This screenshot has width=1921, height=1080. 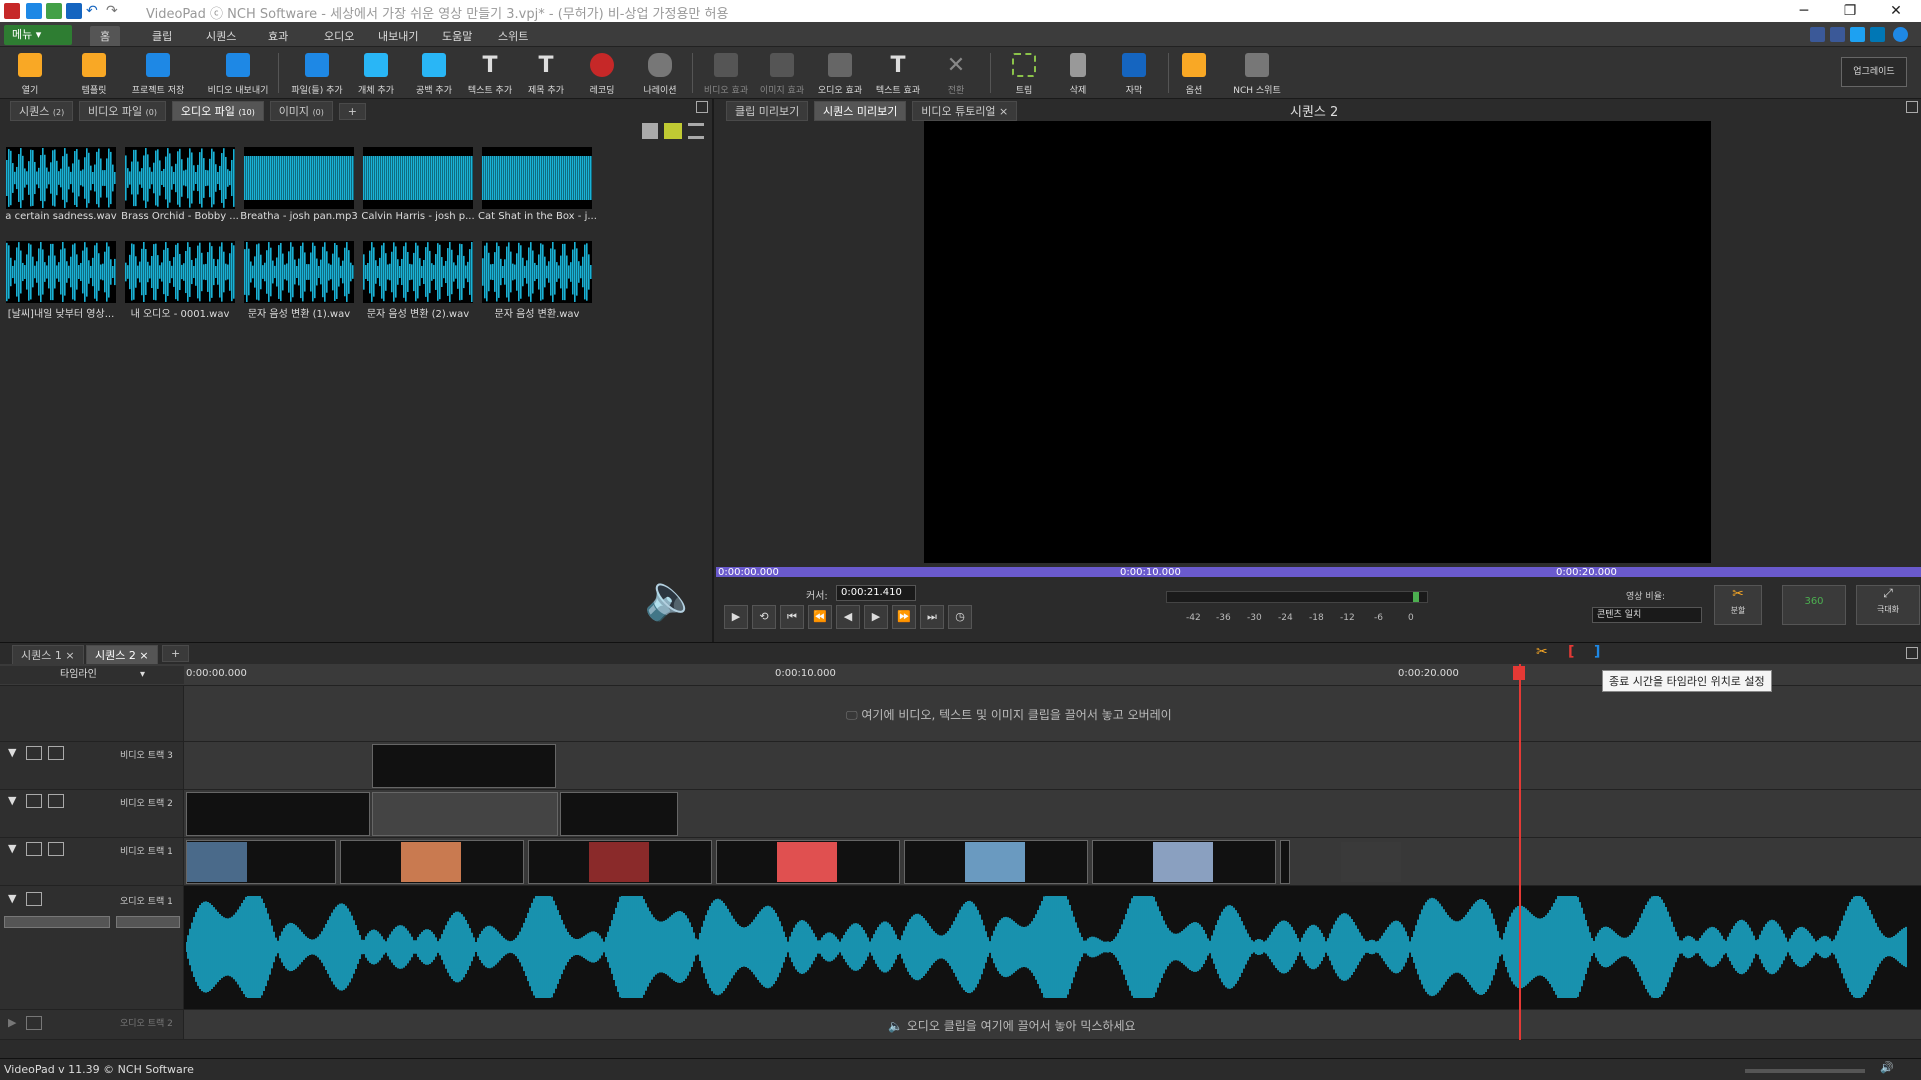 I want to click on fullscreen-button: ⤢ 극대화, so click(x=1888, y=605).